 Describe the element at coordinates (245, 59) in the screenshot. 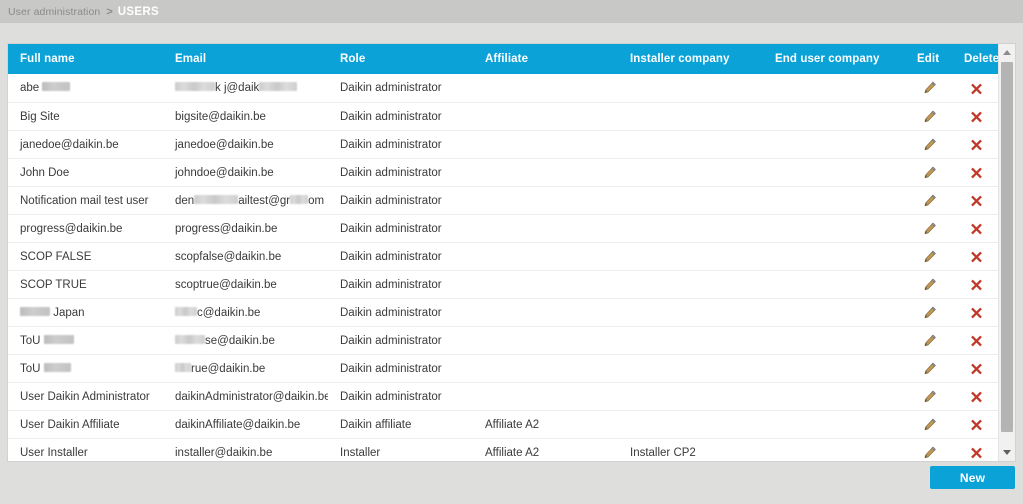

I see `column-header-email: Email` at that location.